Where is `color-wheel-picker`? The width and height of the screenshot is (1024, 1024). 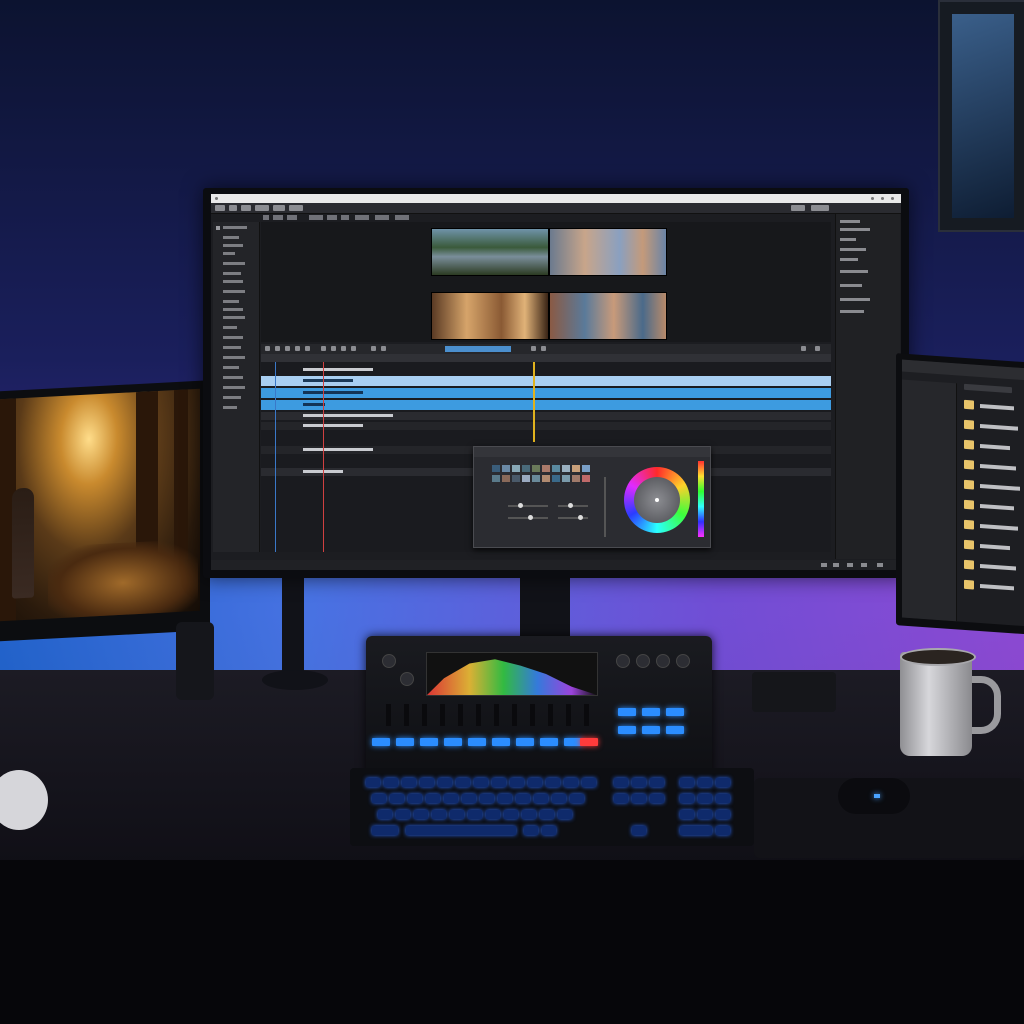 color-wheel-picker is located at coordinates (657, 500).